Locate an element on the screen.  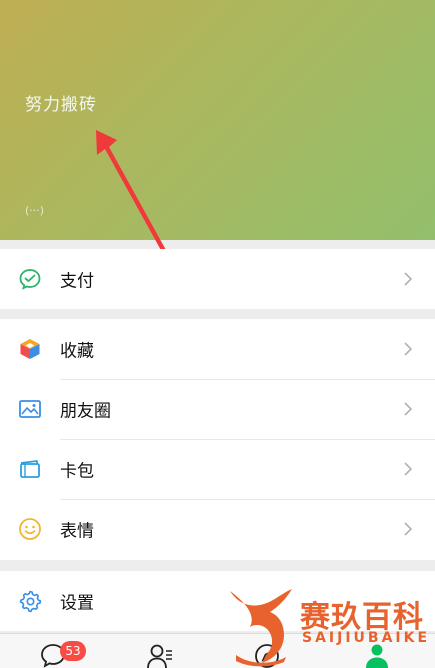
menu-item-moments: 朋友圈 is located at coordinates (217, 409).